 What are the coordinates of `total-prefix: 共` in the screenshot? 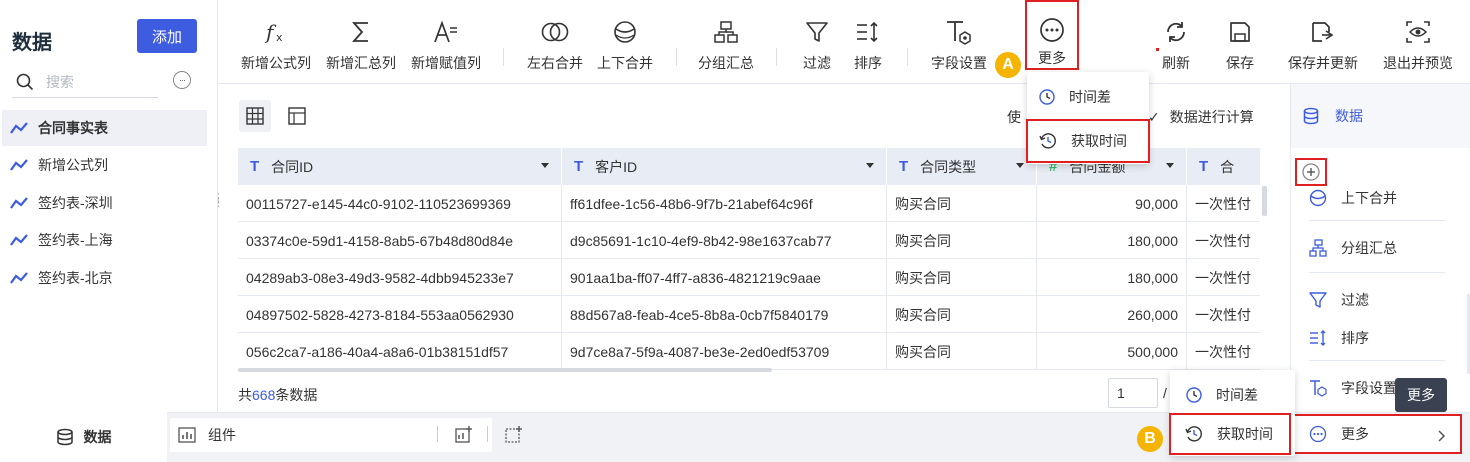 It's located at (245, 395).